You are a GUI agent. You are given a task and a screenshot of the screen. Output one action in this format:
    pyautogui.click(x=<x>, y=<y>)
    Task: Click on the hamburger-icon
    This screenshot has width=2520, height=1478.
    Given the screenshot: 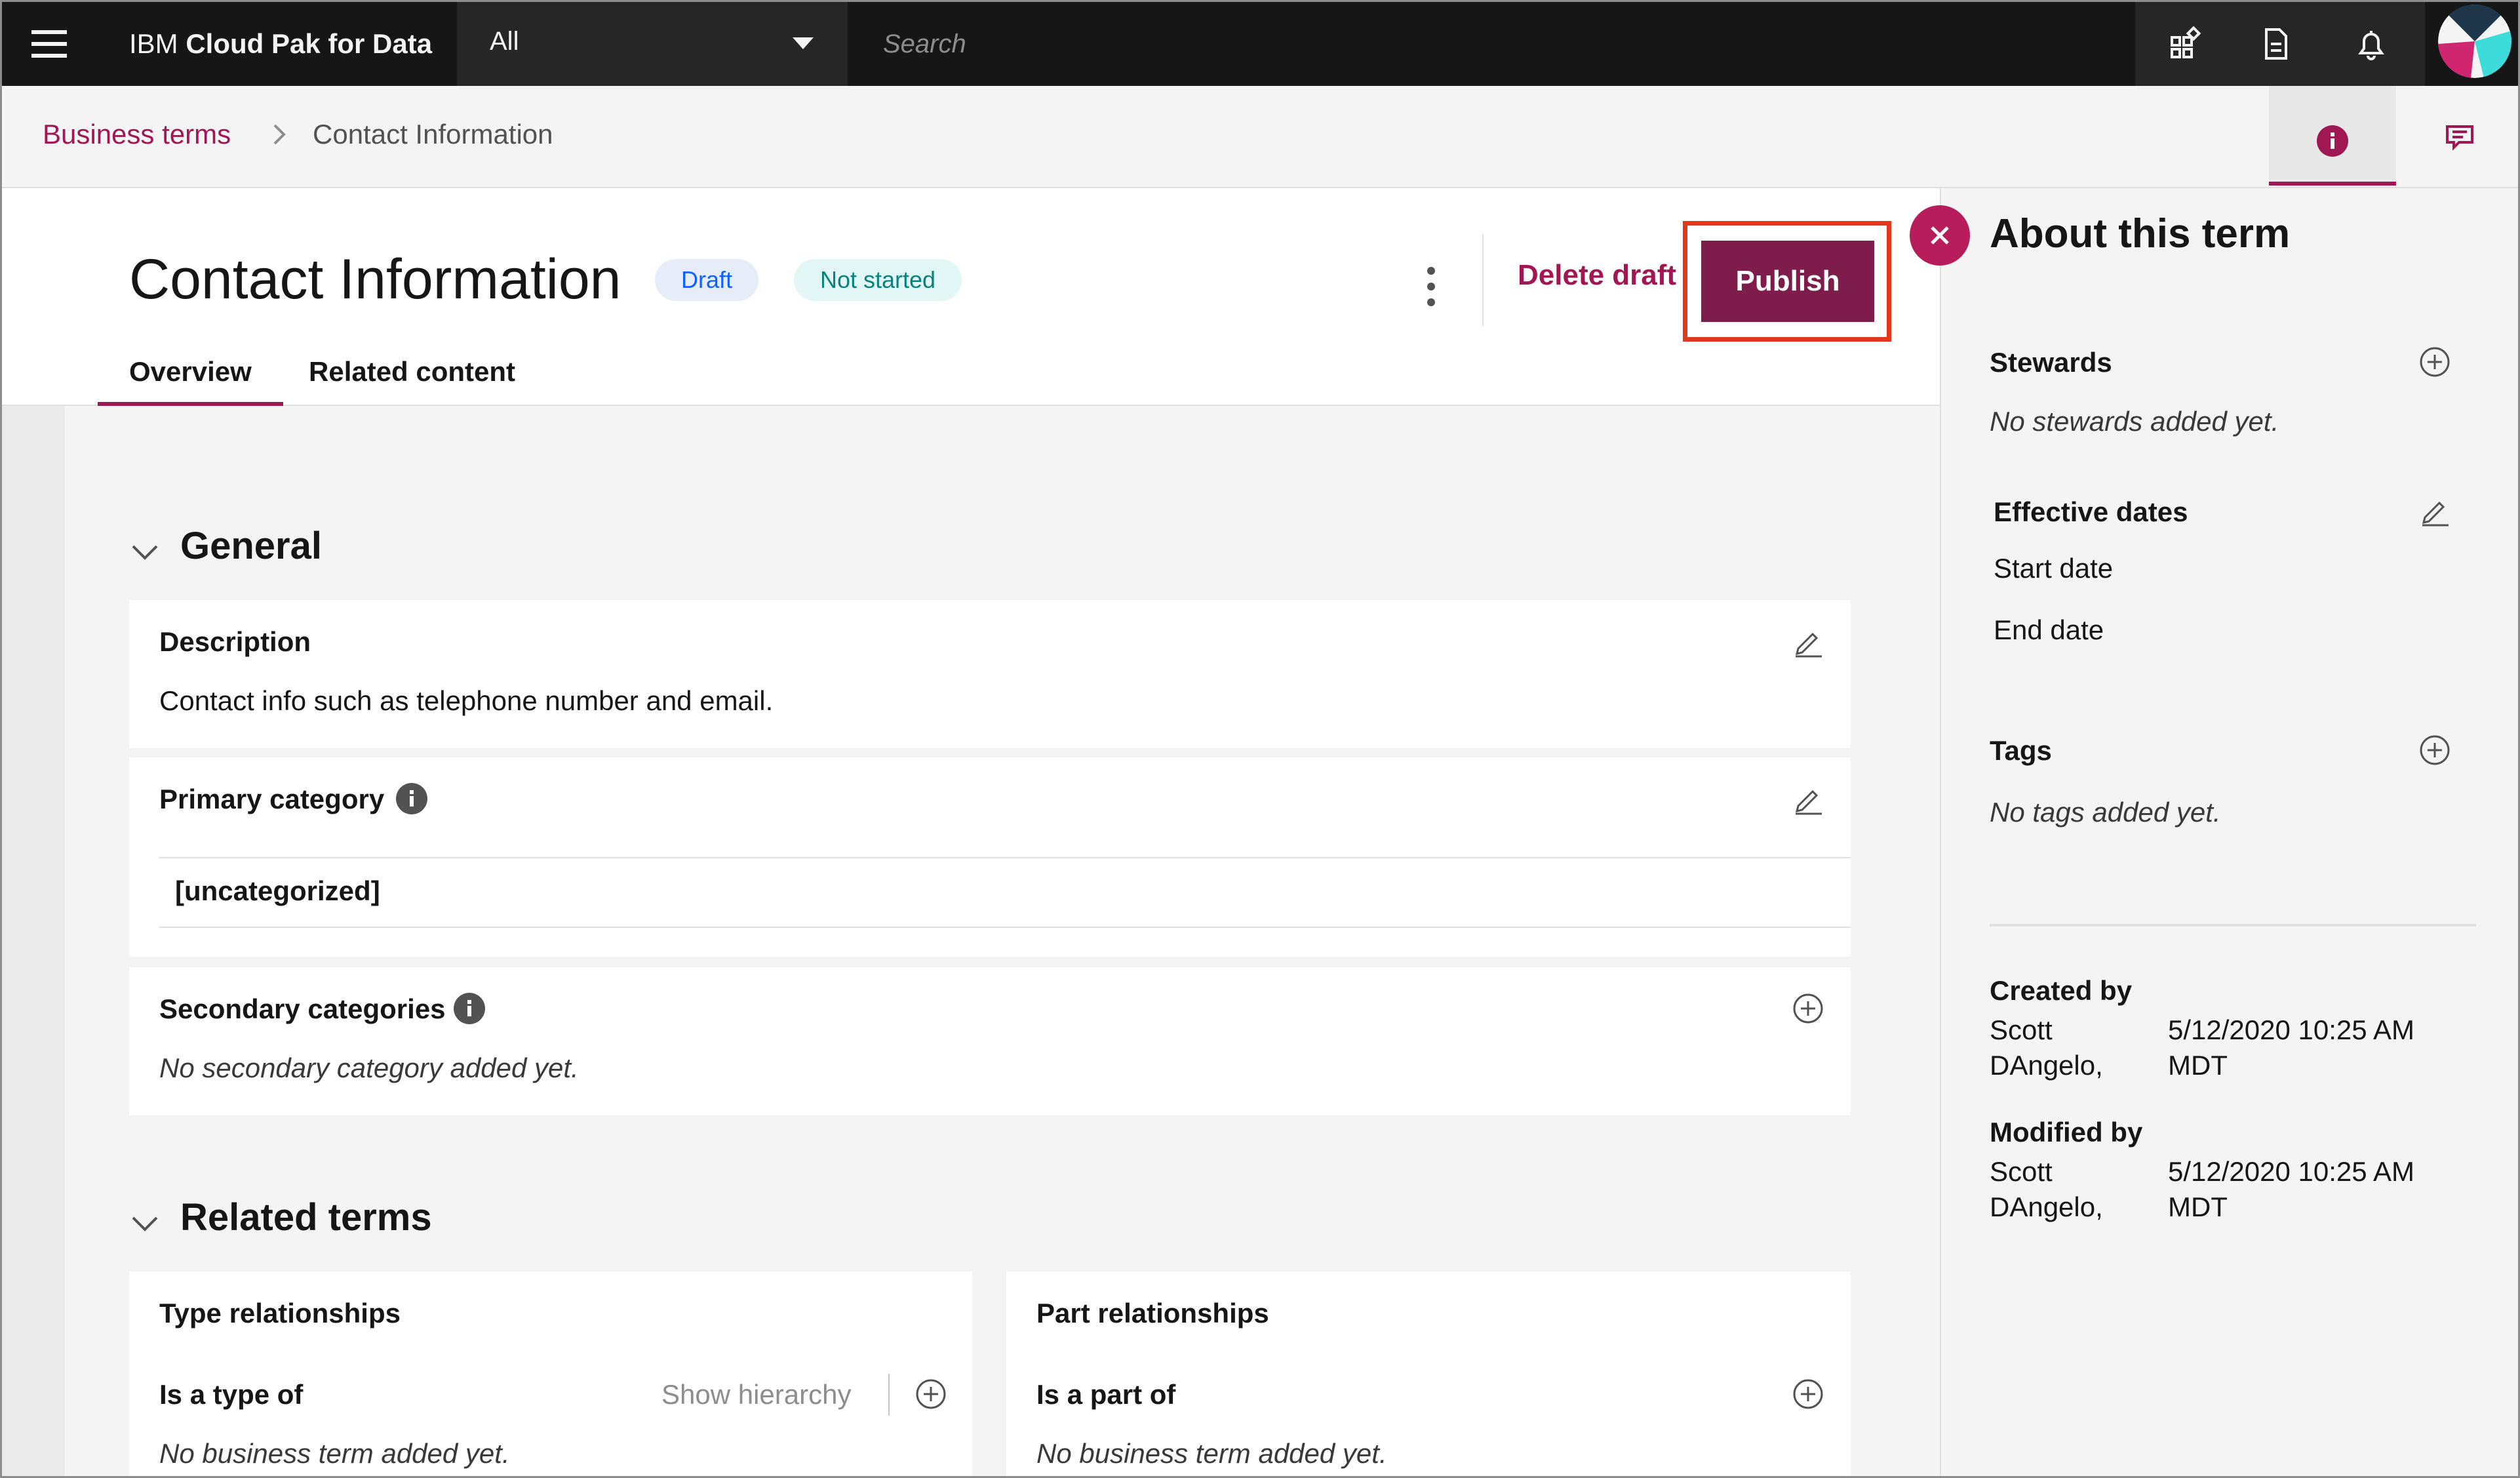 What is the action you would take?
    pyautogui.click(x=49, y=44)
    